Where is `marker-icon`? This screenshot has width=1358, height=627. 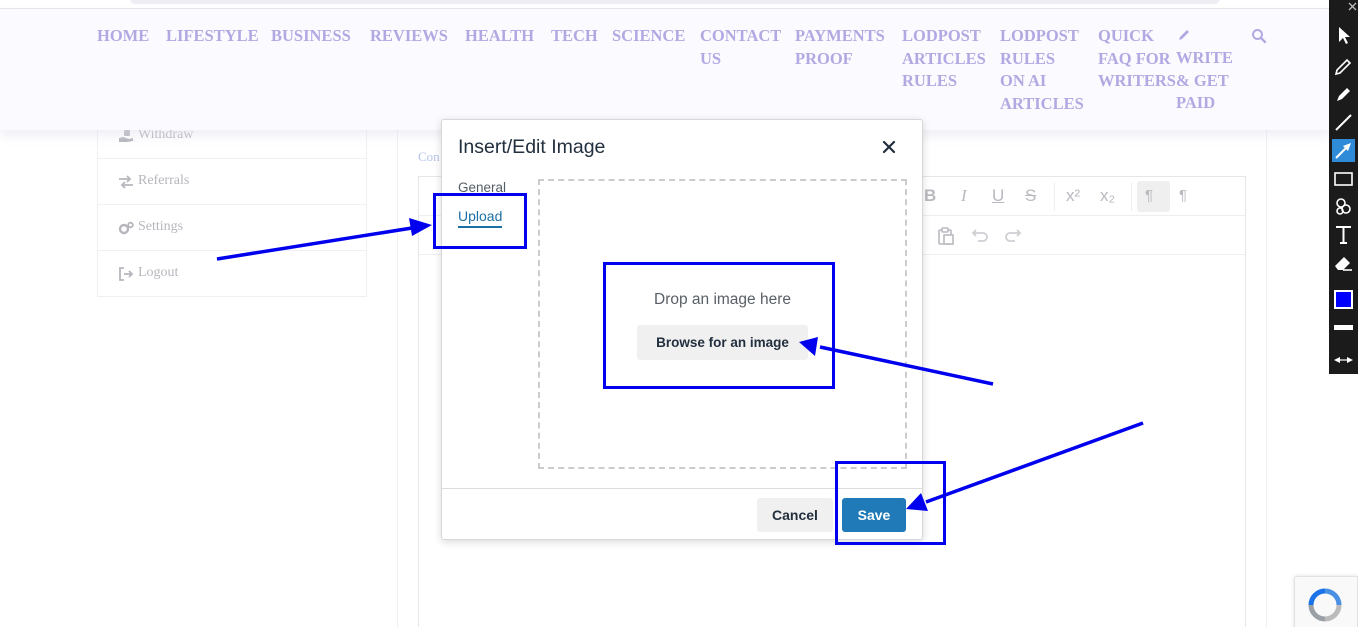 marker-icon is located at coordinates (1343, 94).